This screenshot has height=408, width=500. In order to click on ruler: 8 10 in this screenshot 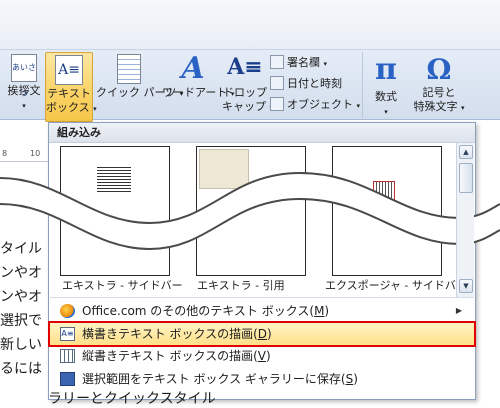, I will do `click(24, 155)`.